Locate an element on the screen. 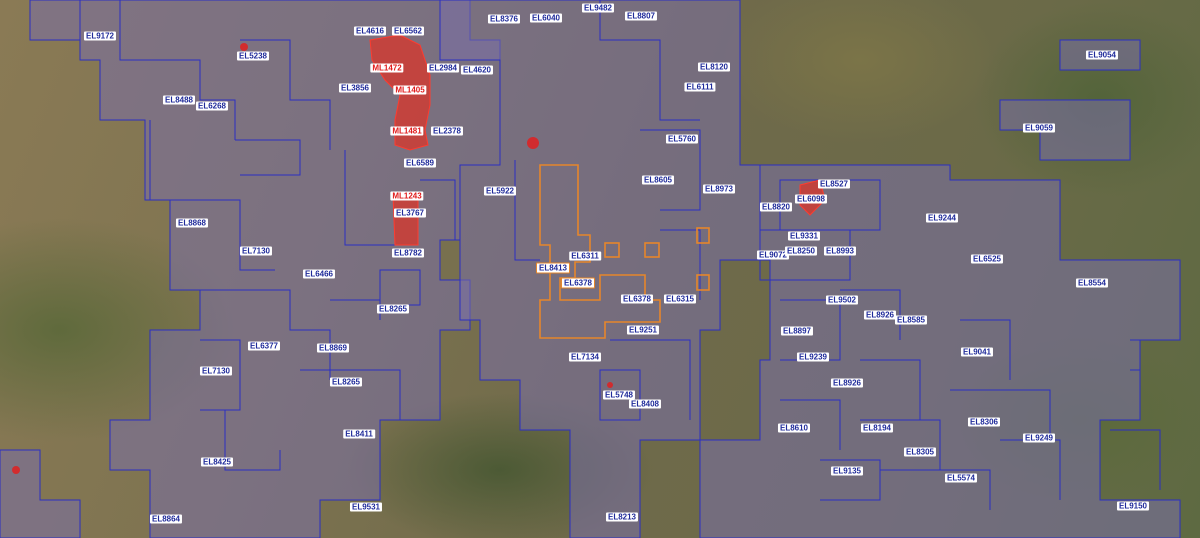 The width and height of the screenshot is (1200, 538). exploration-licence-label-el6466: EL6466 is located at coordinates (319, 274).